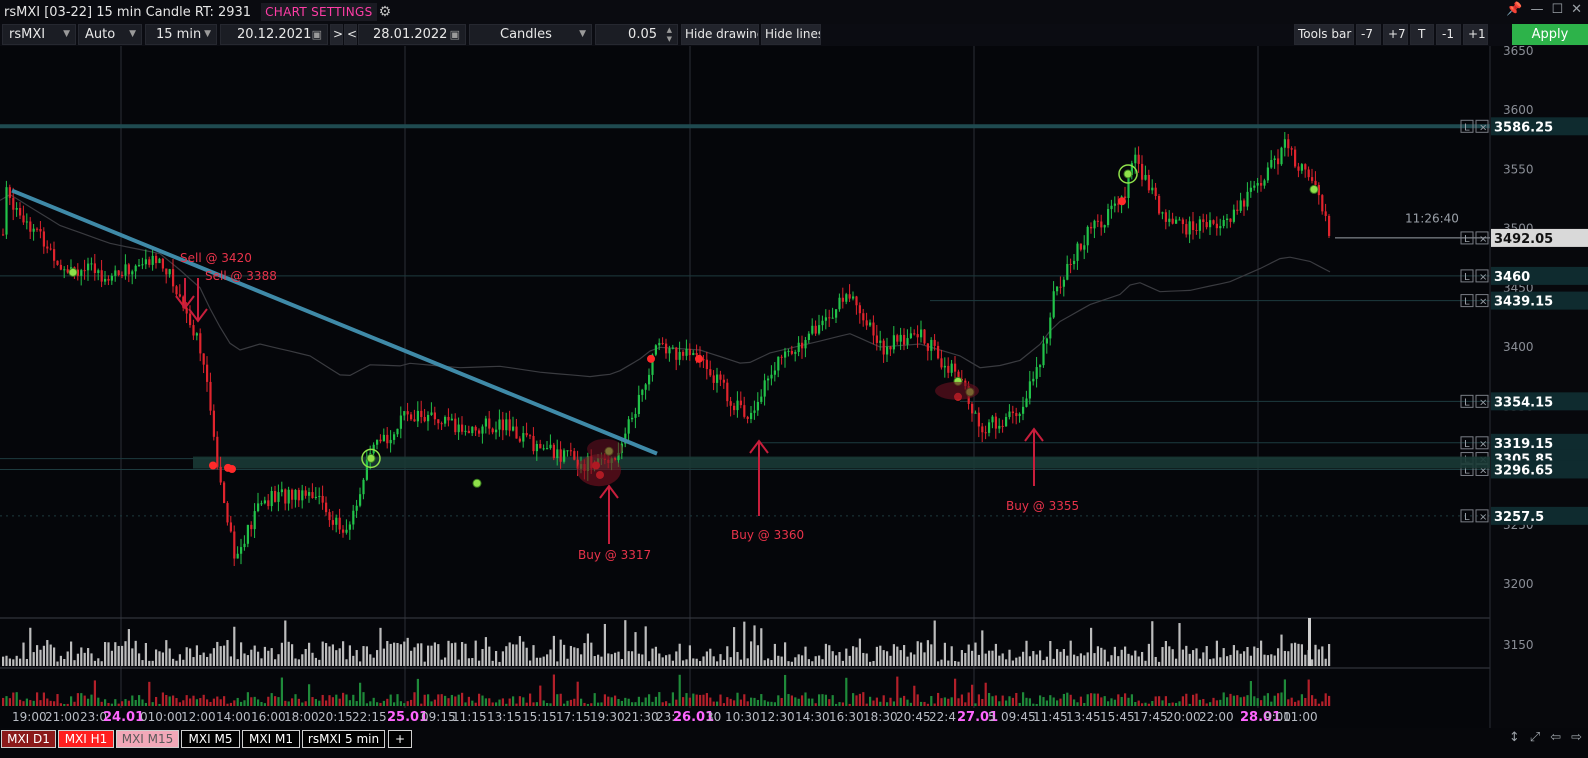  I want to click on x-axis-time-label: 21:30, so click(641, 717).